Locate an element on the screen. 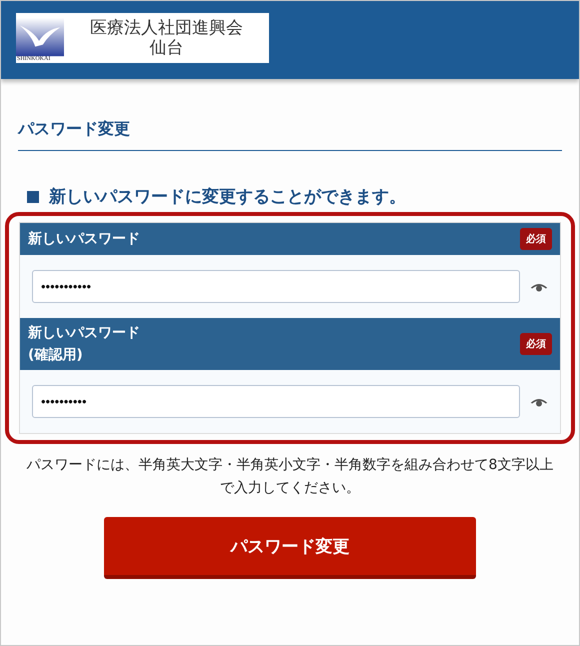 Image resolution: width=580 pixels, height=646 pixels. page-title: パスワード変更 is located at coordinates (290, 135).